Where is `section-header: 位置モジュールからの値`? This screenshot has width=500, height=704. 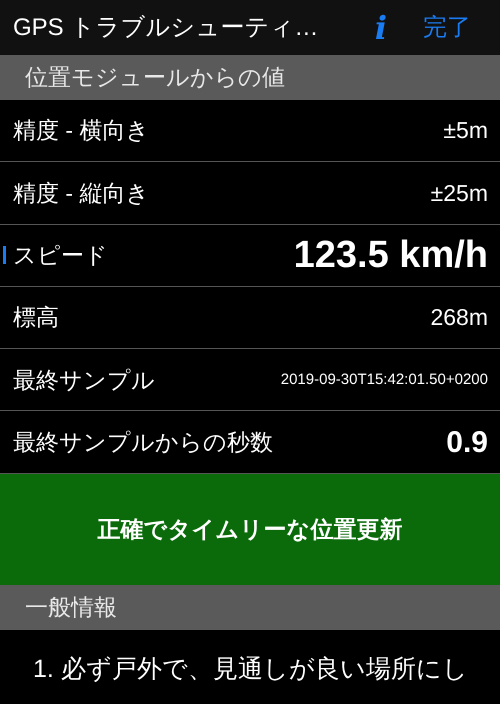 section-header: 位置モジュールからの値 is located at coordinates (250, 77).